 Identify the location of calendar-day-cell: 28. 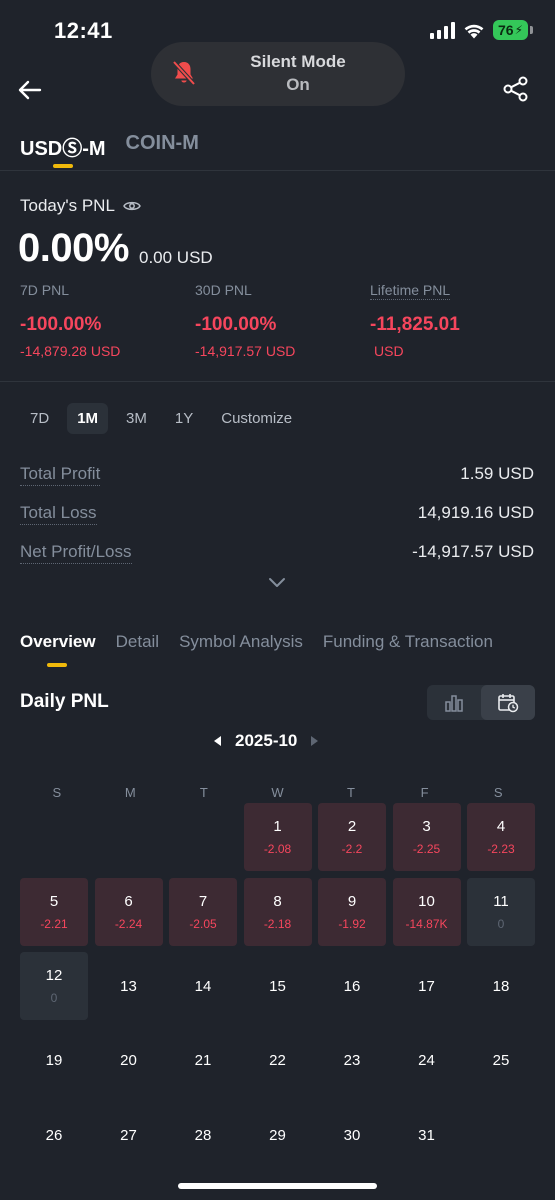
(203, 1135).